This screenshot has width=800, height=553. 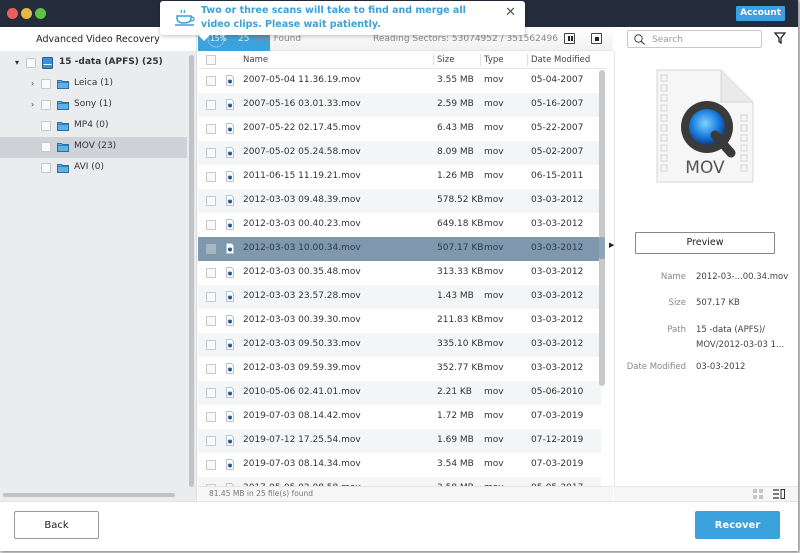 What do you see at coordinates (639, 39) in the screenshot?
I see `search-icon` at bounding box center [639, 39].